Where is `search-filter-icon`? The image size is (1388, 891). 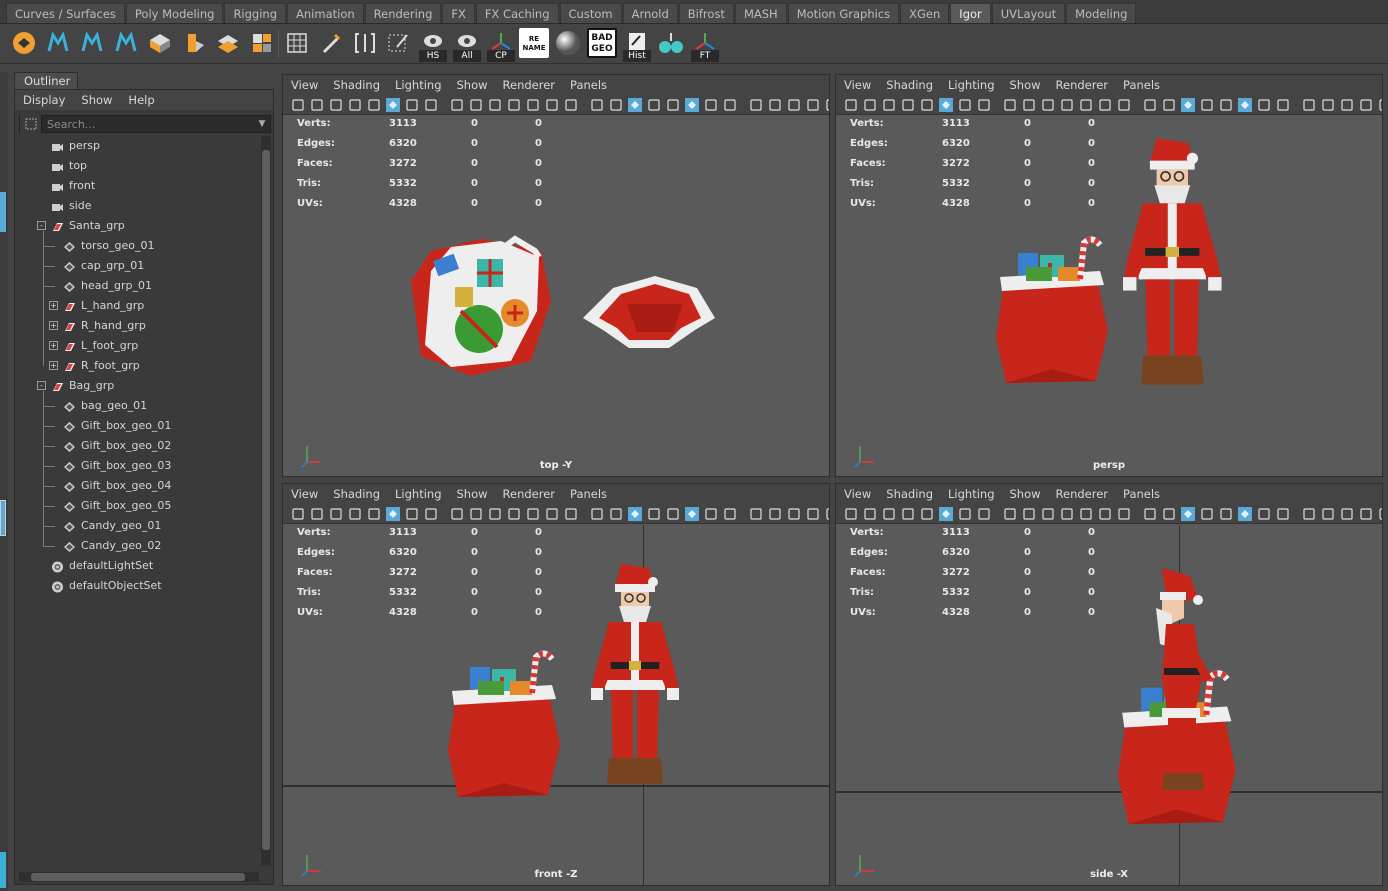
search-filter-icon is located at coordinates (31, 124).